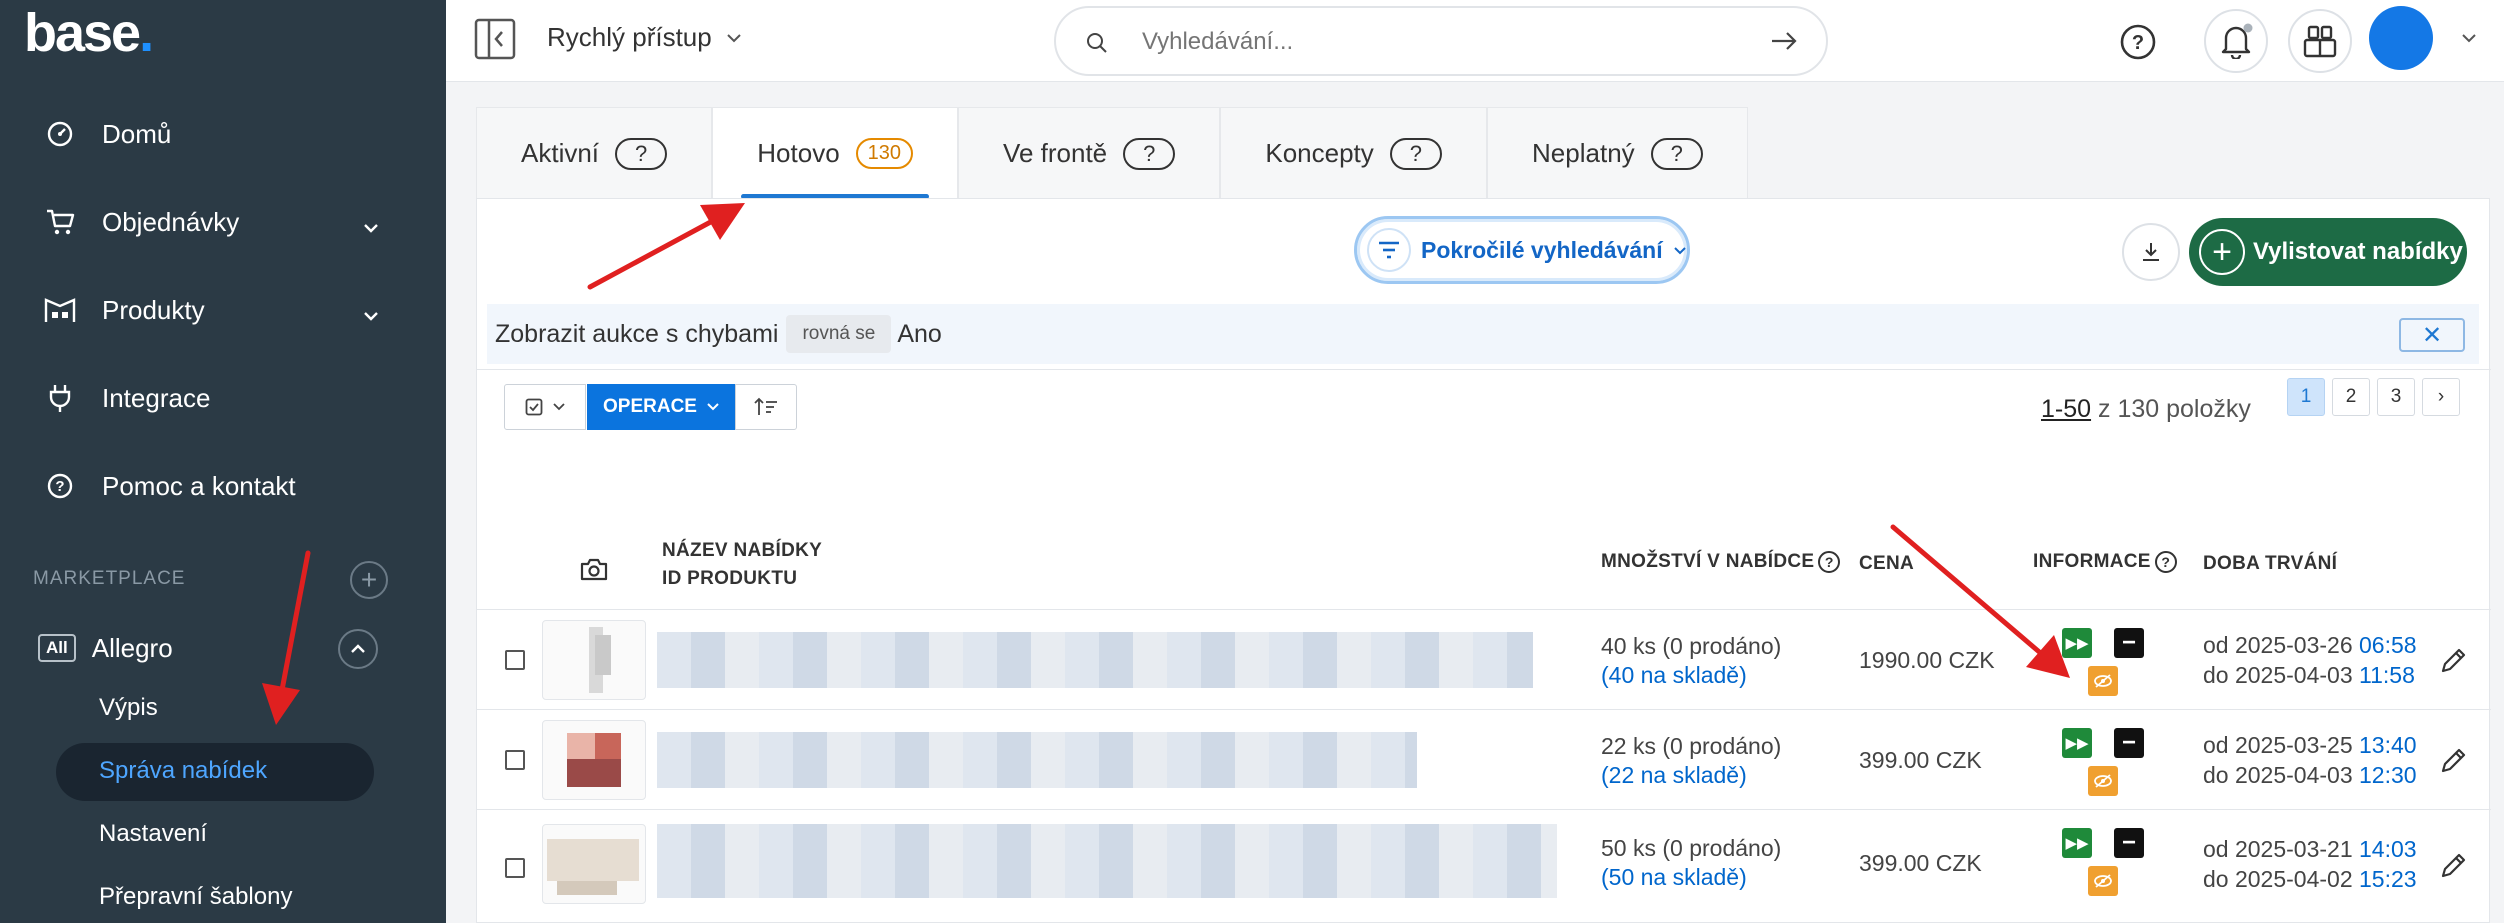 This screenshot has height=923, width=2504. What do you see at coordinates (2270, 564) in the screenshot?
I see `column-header-duration: DOBA TRVÁNÍ` at bounding box center [2270, 564].